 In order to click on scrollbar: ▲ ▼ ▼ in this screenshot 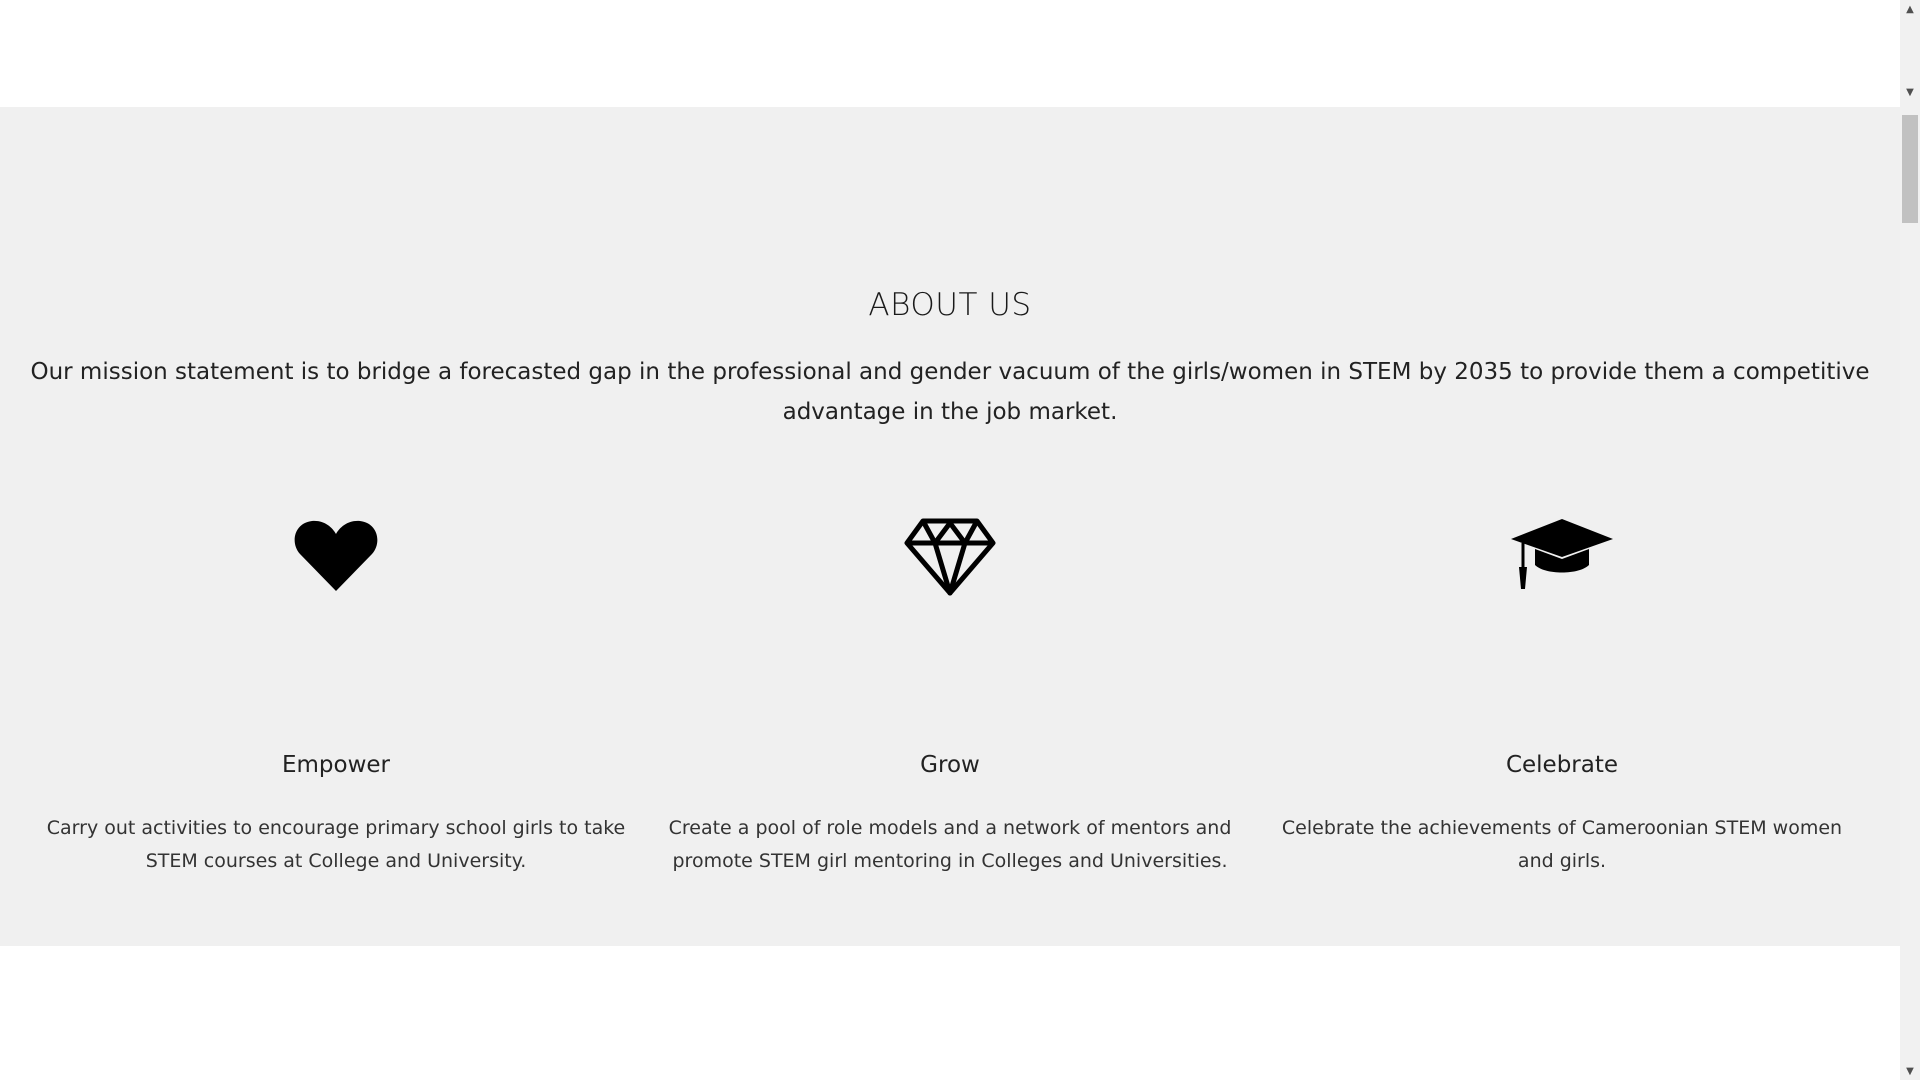, I will do `click(1910, 540)`.